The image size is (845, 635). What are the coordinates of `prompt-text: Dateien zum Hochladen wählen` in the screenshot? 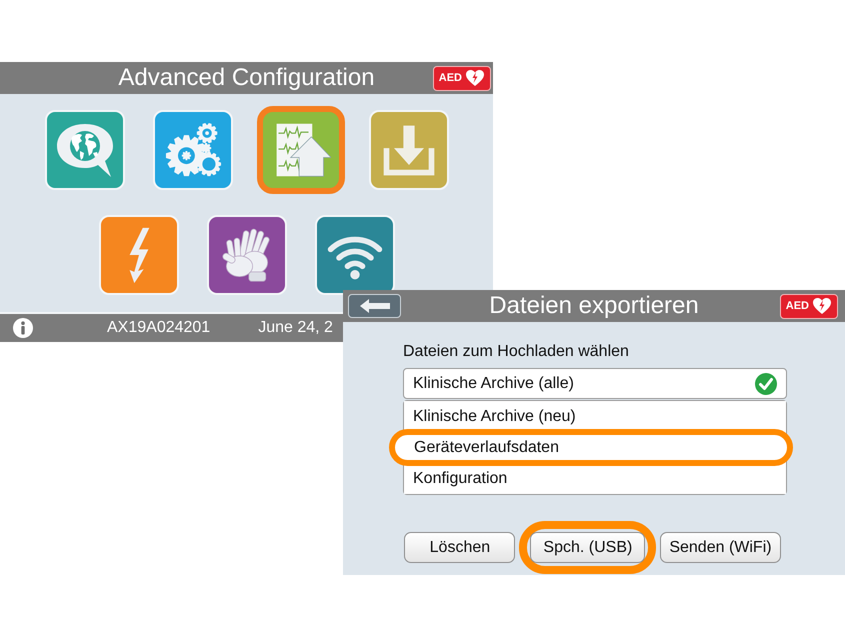 It's located at (516, 352).